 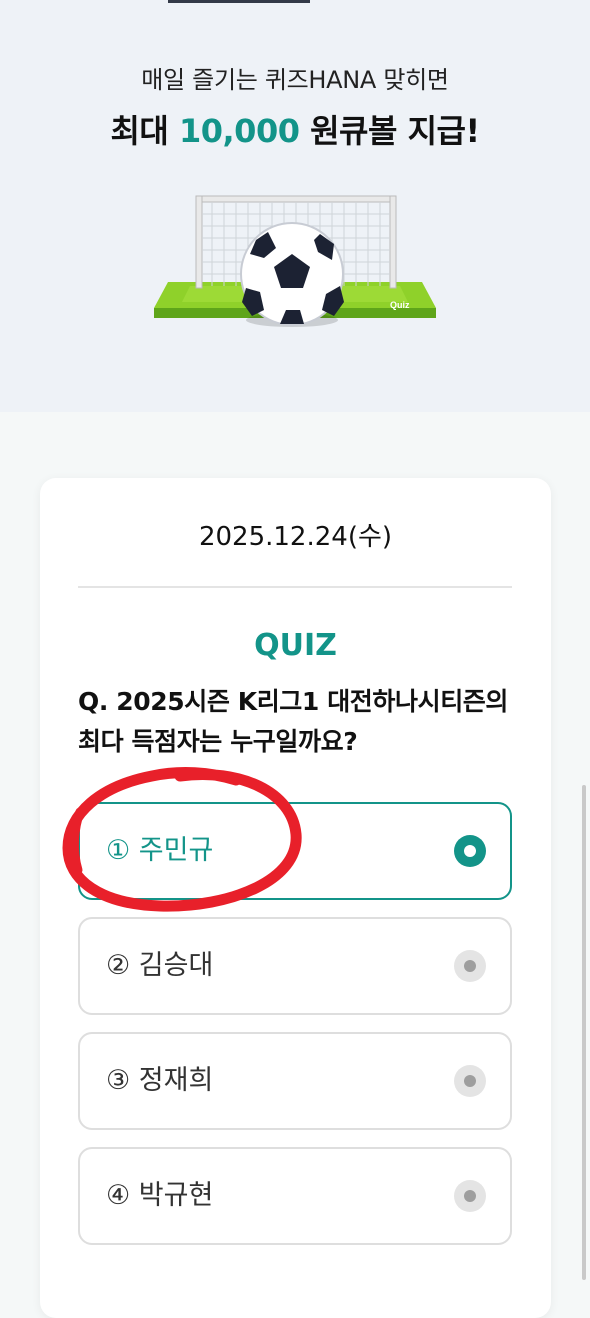 I want to click on hero-title: 최대 10,000 원큐볼 지급!, so click(x=295, y=129).